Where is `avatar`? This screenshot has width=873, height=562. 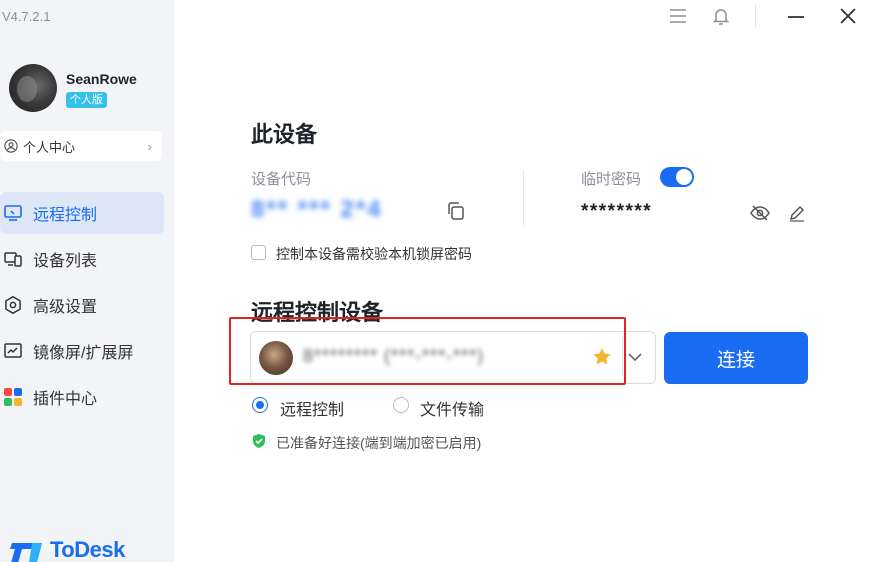
avatar is located at coordinates (33, 88).